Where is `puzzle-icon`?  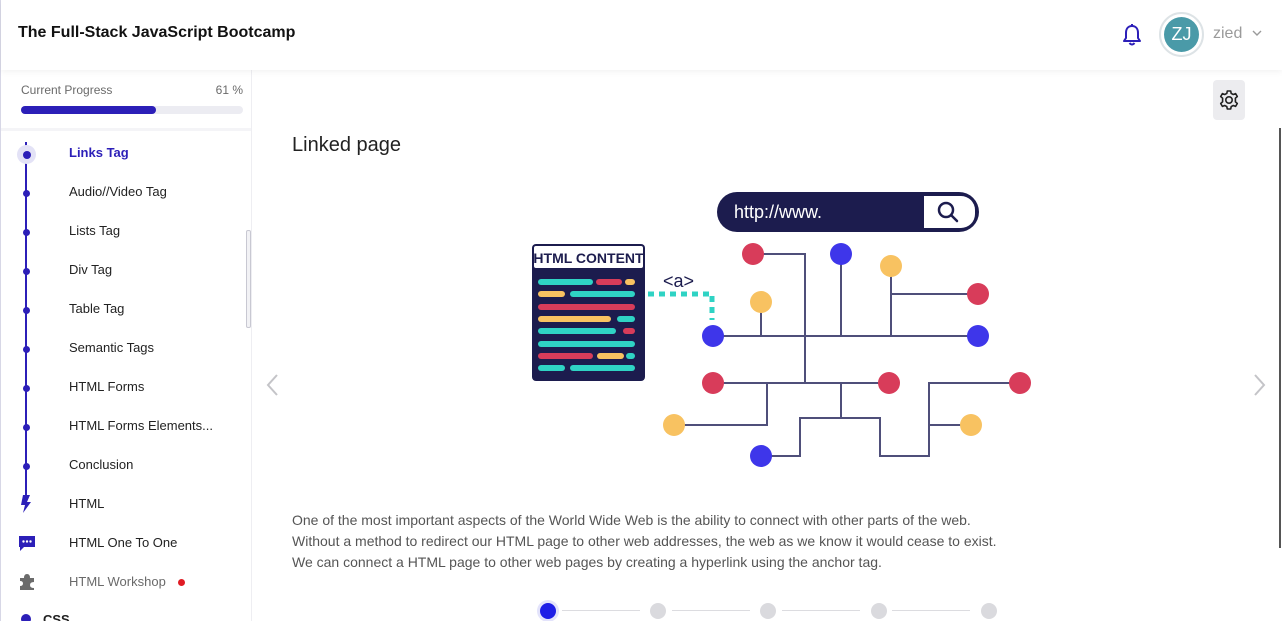
puzzle-icon is located at coordinates (27, 582).